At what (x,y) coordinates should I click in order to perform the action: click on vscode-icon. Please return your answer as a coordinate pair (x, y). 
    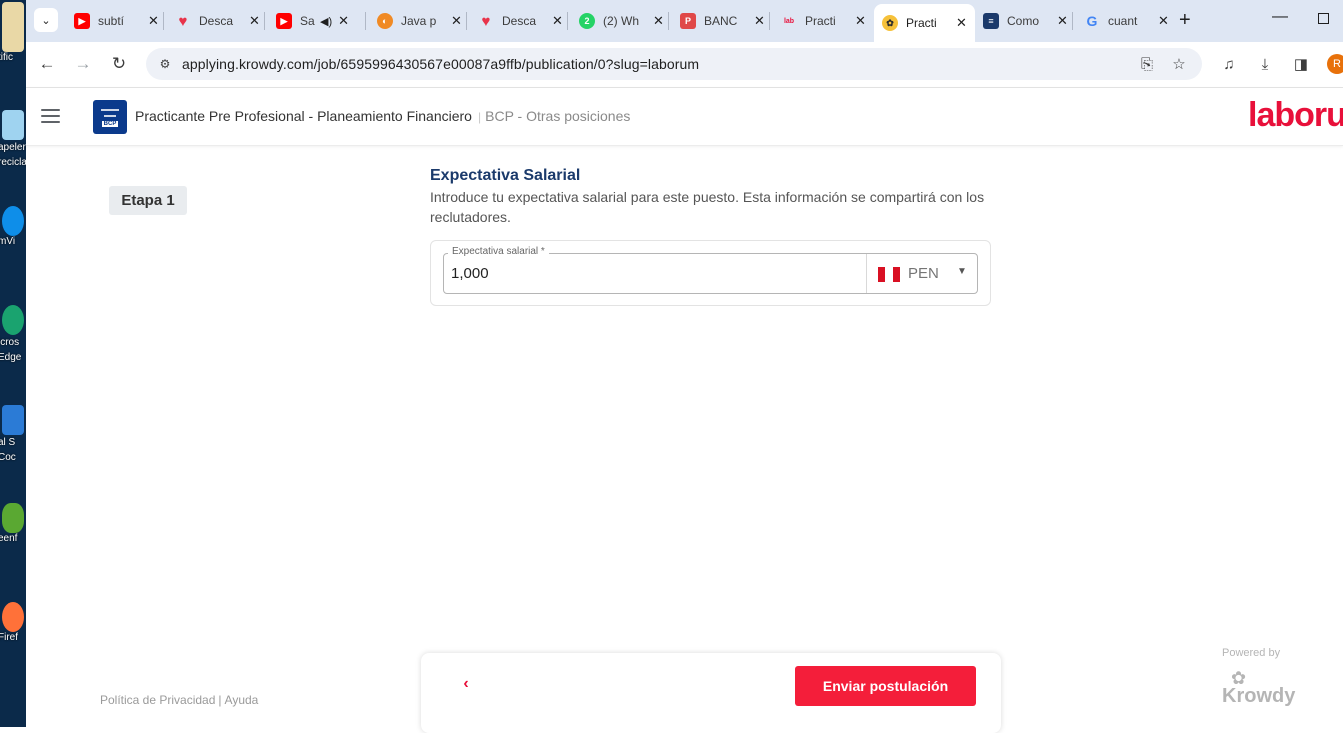
    Looking at the image, I should click on (13, 420).